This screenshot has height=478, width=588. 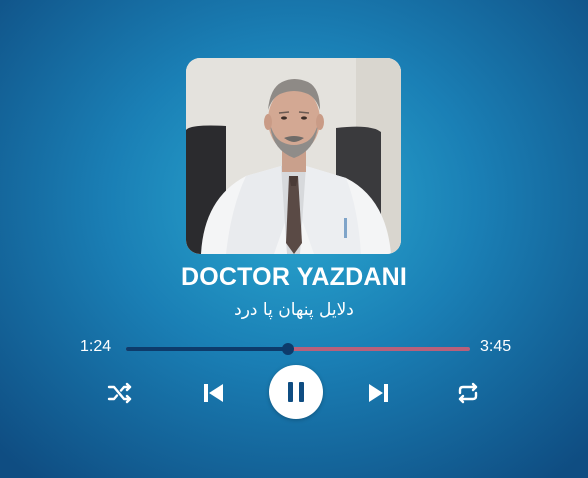 I want to click on skip-next-icon, so click(x=378, y=393).